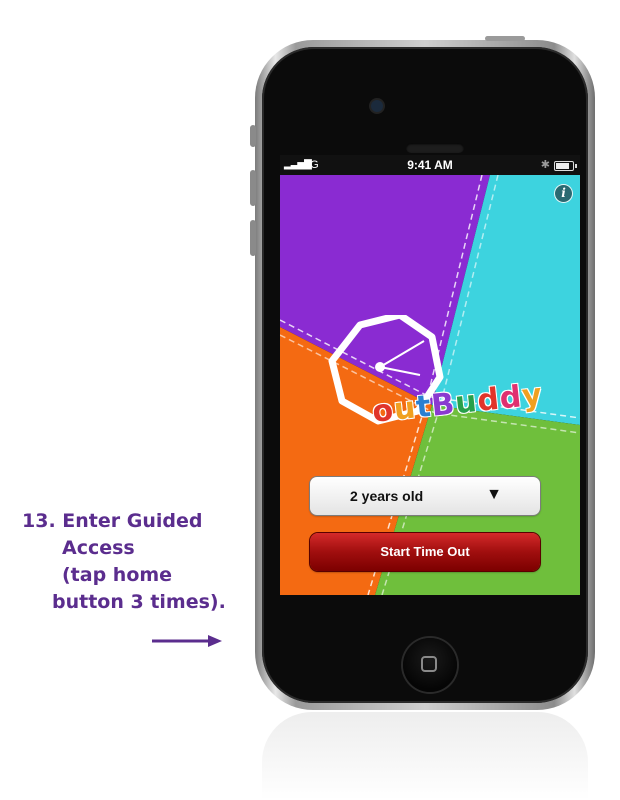 Image resolution: width=620 pixels, height=800 pixels. What do you see at coordinates (112, 521) in the screenshot?
I see `instruction-line-1: 13. Enter Guided` at bounding box center [112, 521].